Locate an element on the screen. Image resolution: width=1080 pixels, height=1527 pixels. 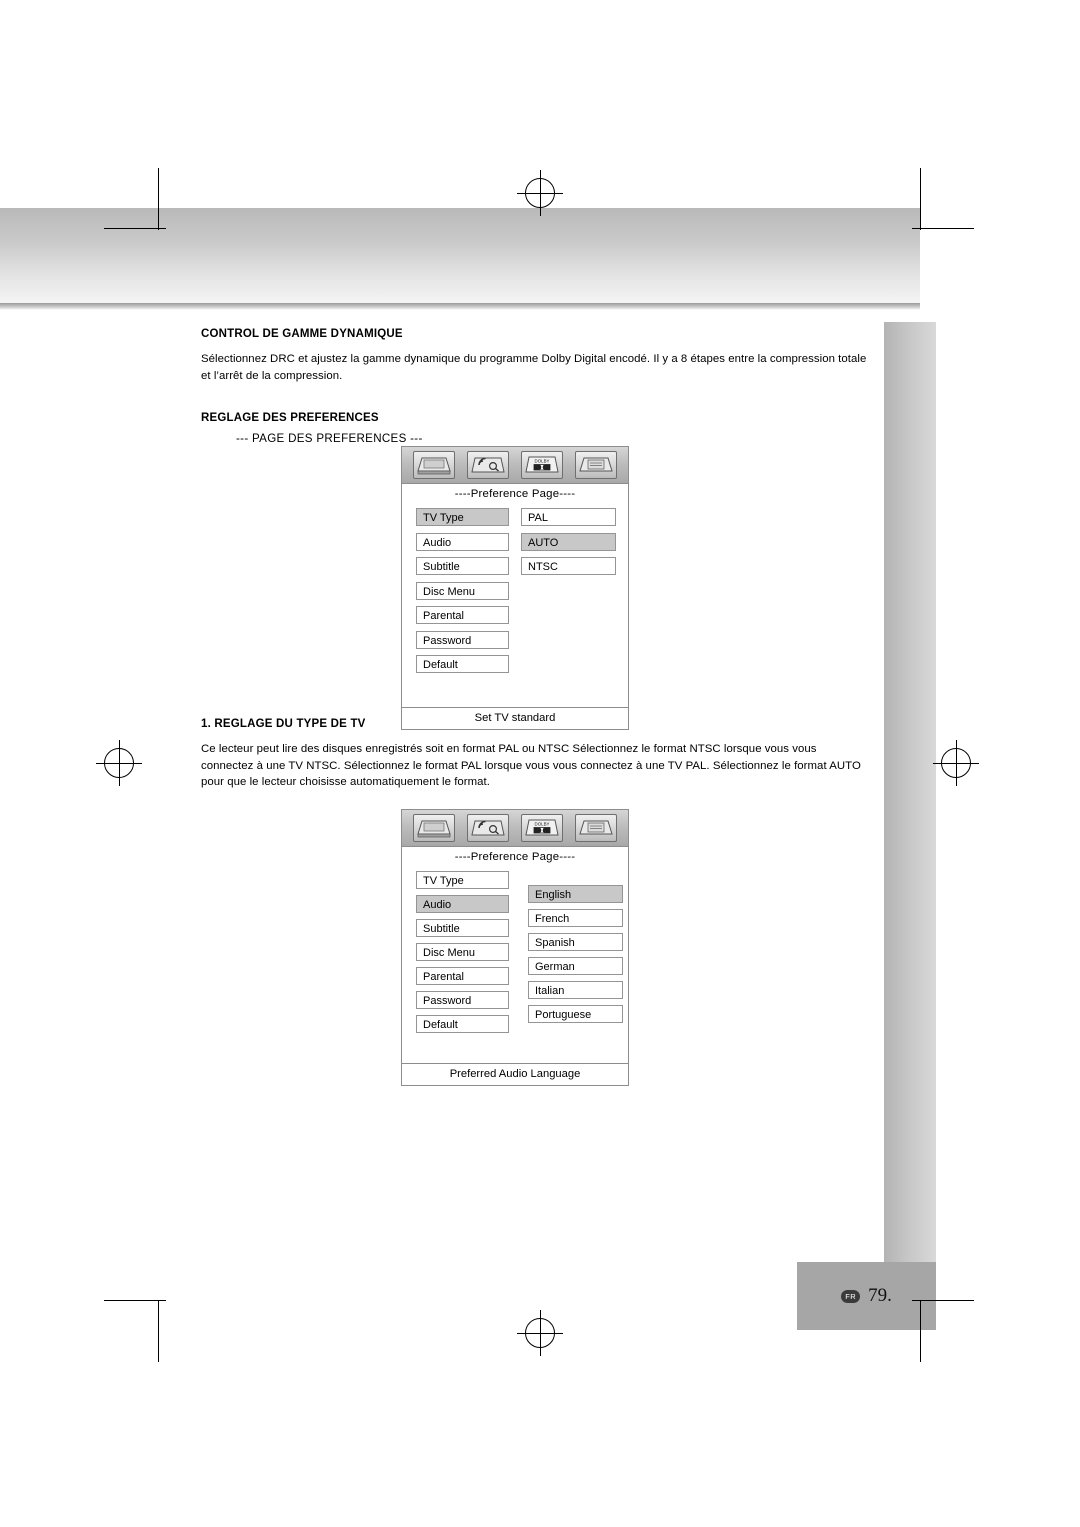
osd-footer-hint: Set TV standard is located at coordinates (515, 718).